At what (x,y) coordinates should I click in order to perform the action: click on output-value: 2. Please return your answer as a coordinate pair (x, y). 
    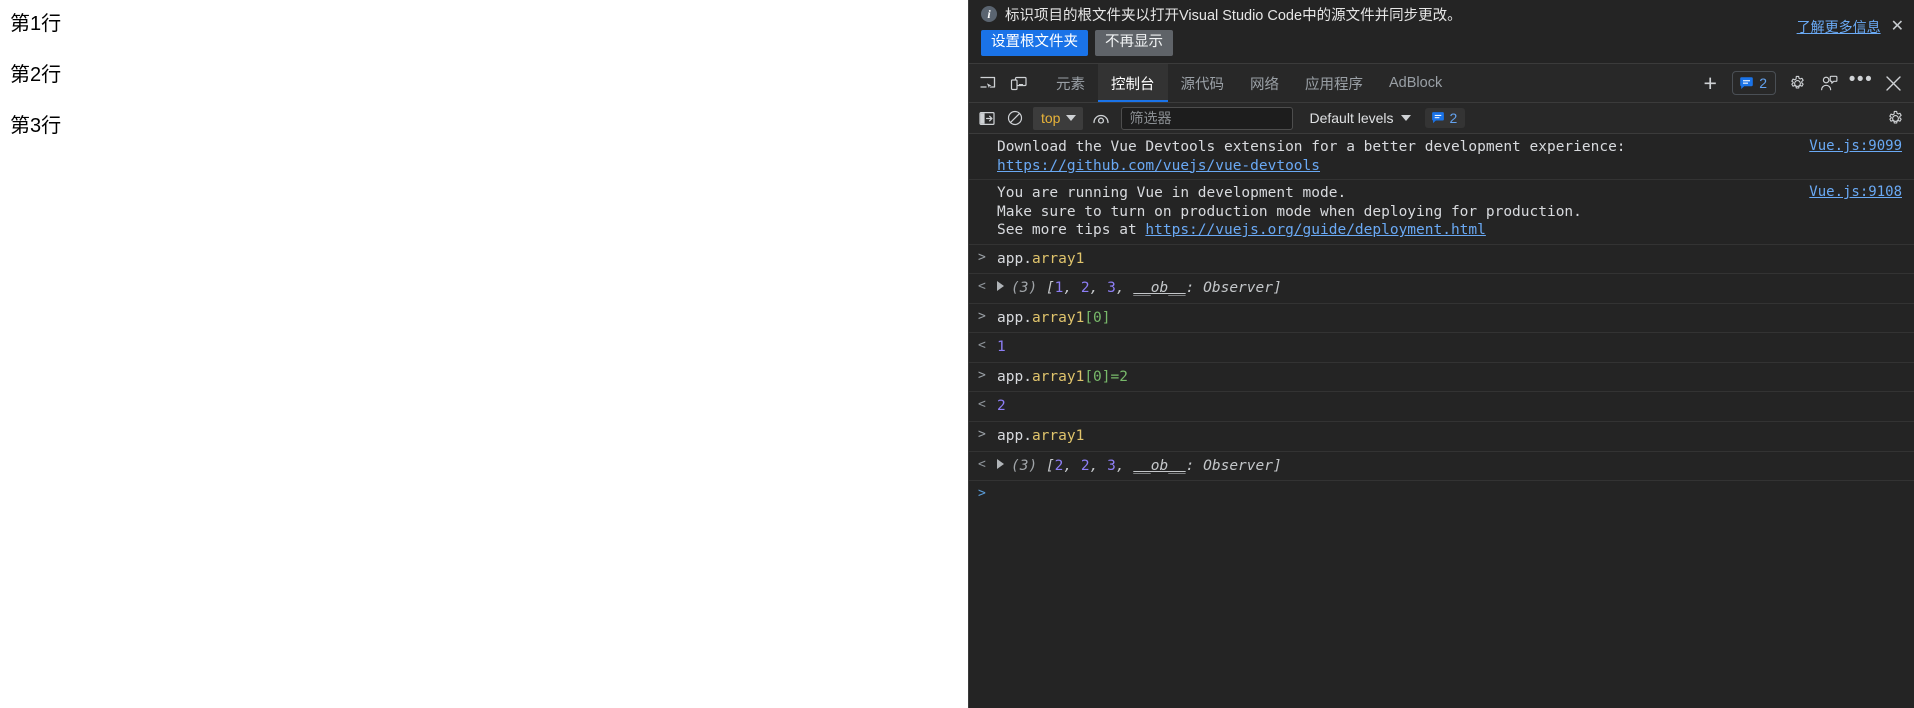
    Looking at the image, I should click on (1001, 406).